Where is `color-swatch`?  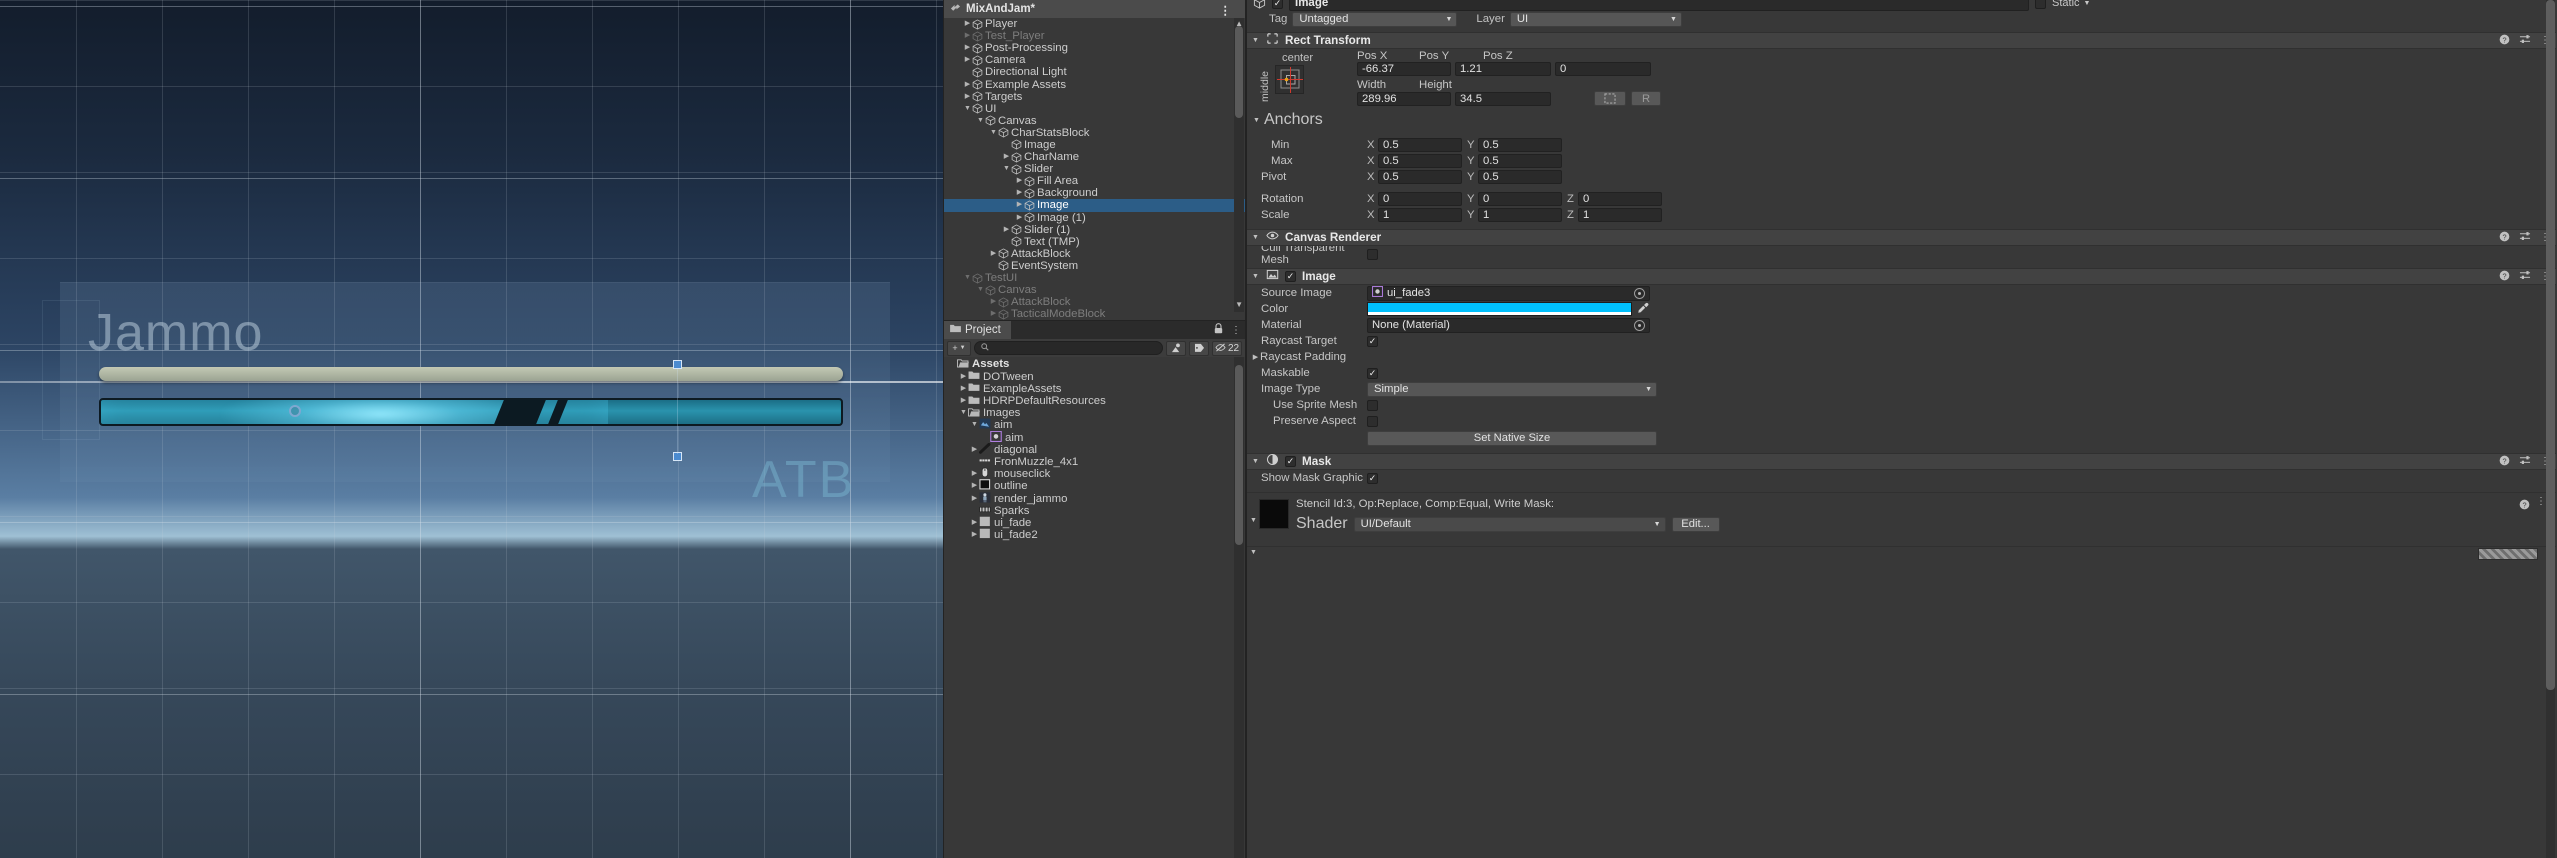 color-swatch is located at coordinates (1499, 309).